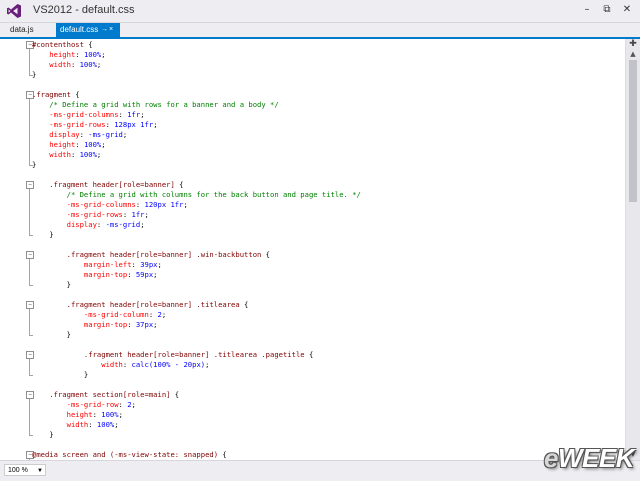  What do you see at coordinates (95, 325) in the screenshot?
I see `code-line: margin-top: 37px;` at bounding box center [95, 325].